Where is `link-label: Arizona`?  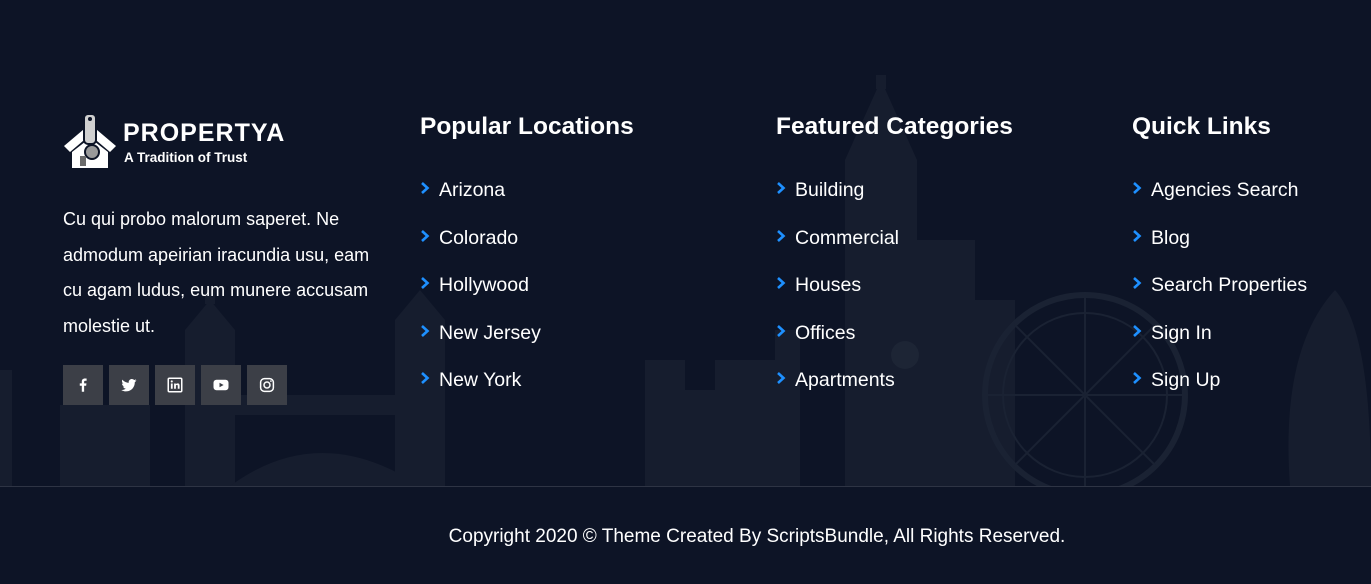
link-label: Arizona is located at coordinates (472, 190).